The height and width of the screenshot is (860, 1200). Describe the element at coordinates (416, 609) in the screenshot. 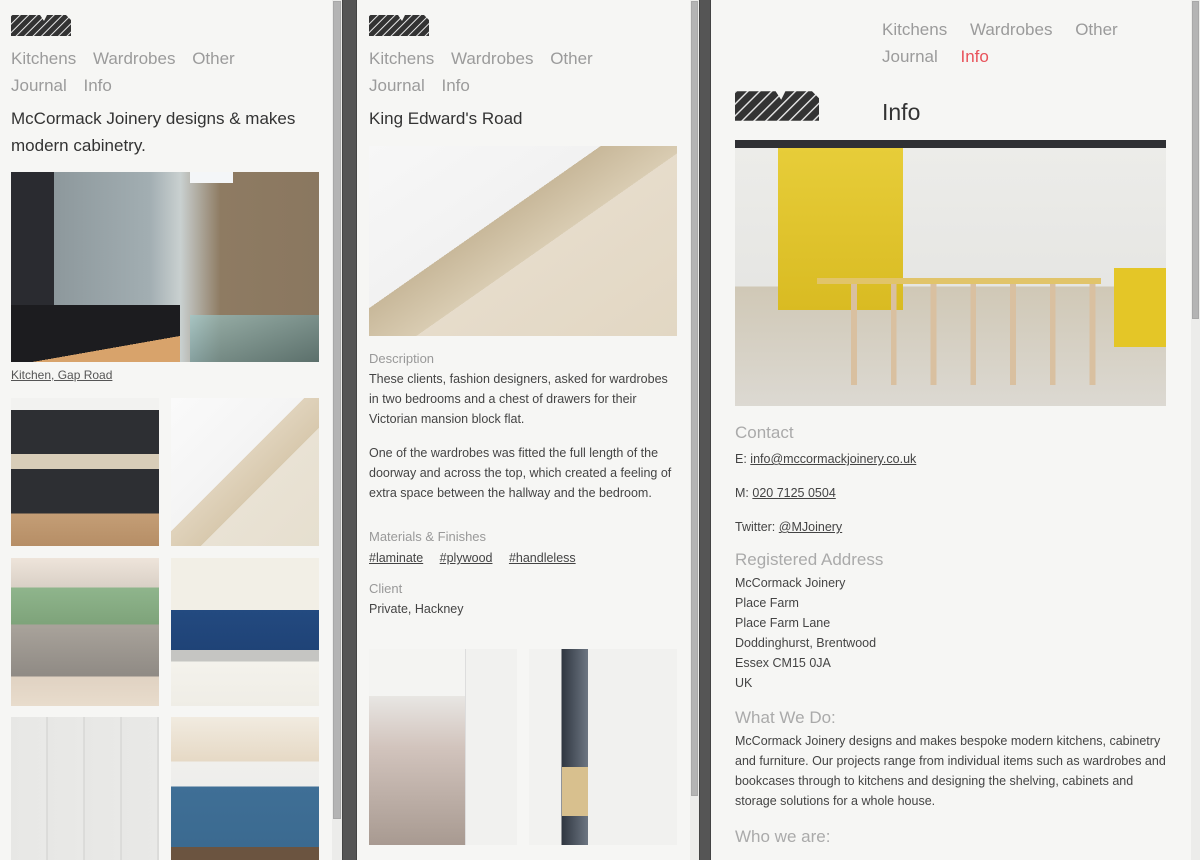

I see `client-value: Private, Hackney` at that location.